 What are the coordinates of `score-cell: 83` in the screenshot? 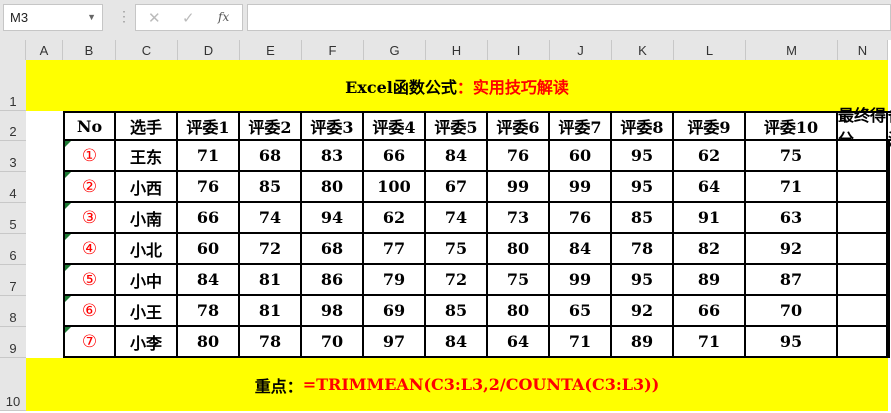 It's located at (333, 156).